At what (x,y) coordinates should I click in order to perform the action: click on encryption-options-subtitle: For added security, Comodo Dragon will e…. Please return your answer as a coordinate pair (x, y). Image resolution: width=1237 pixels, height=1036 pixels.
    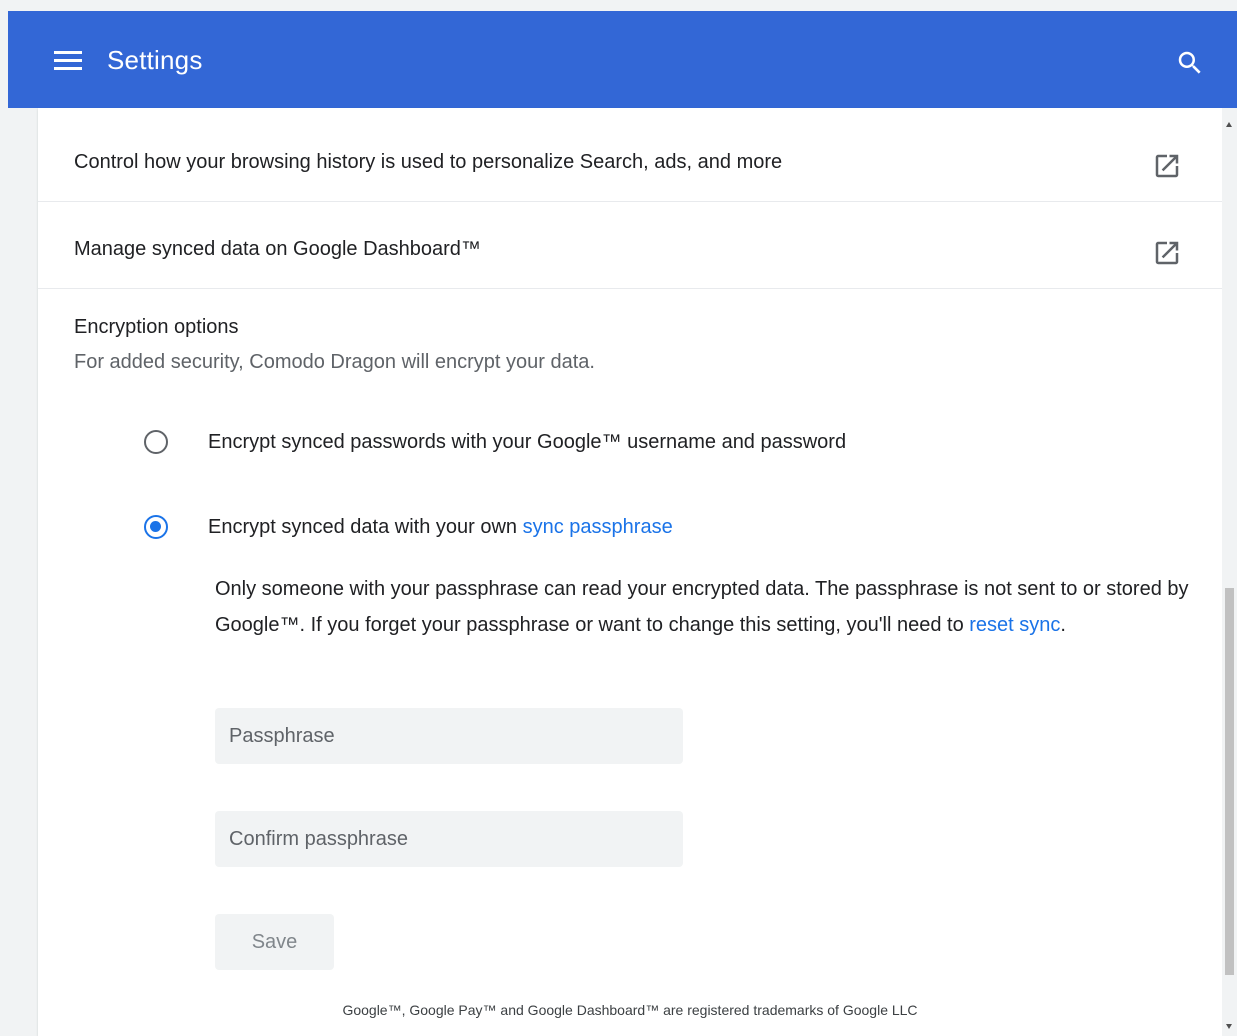
    Looking at the image, I should click on (334, 362).